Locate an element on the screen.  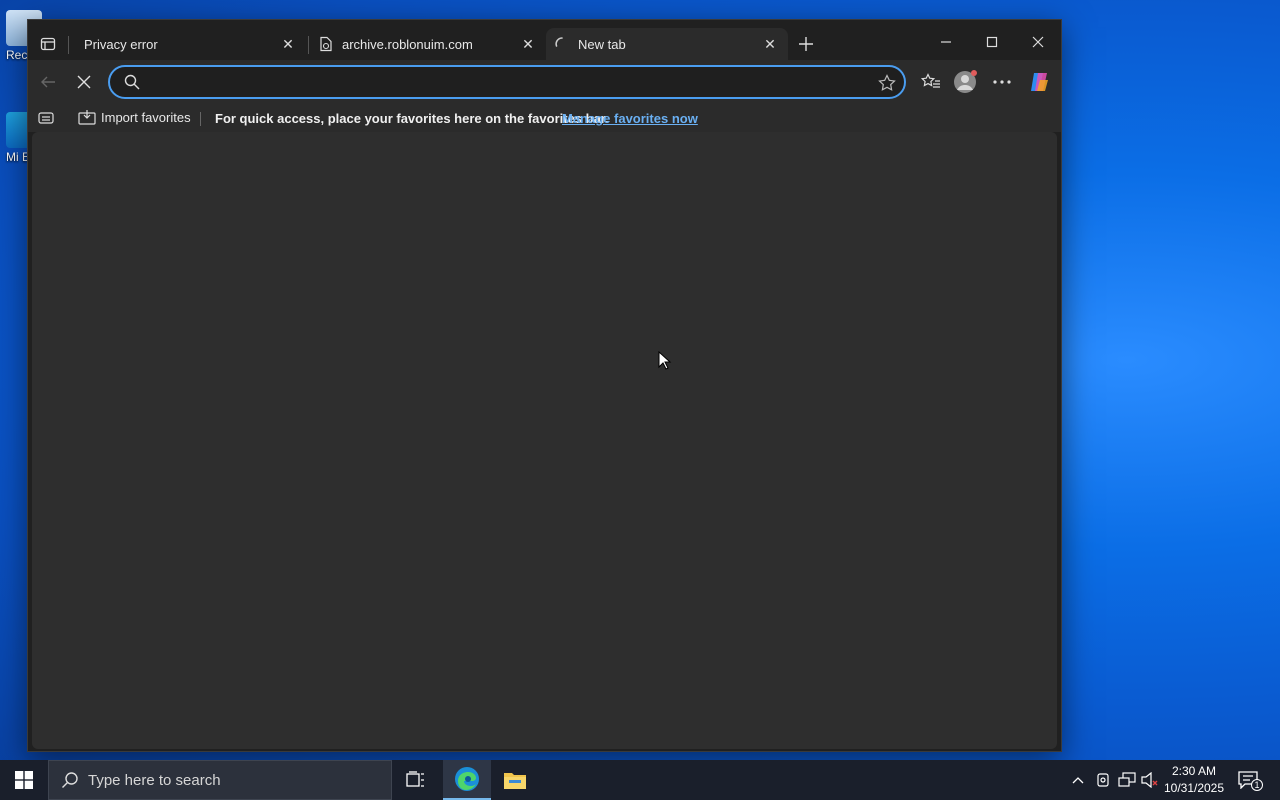
tab-actions-icon is located at coordinates (48, 44).